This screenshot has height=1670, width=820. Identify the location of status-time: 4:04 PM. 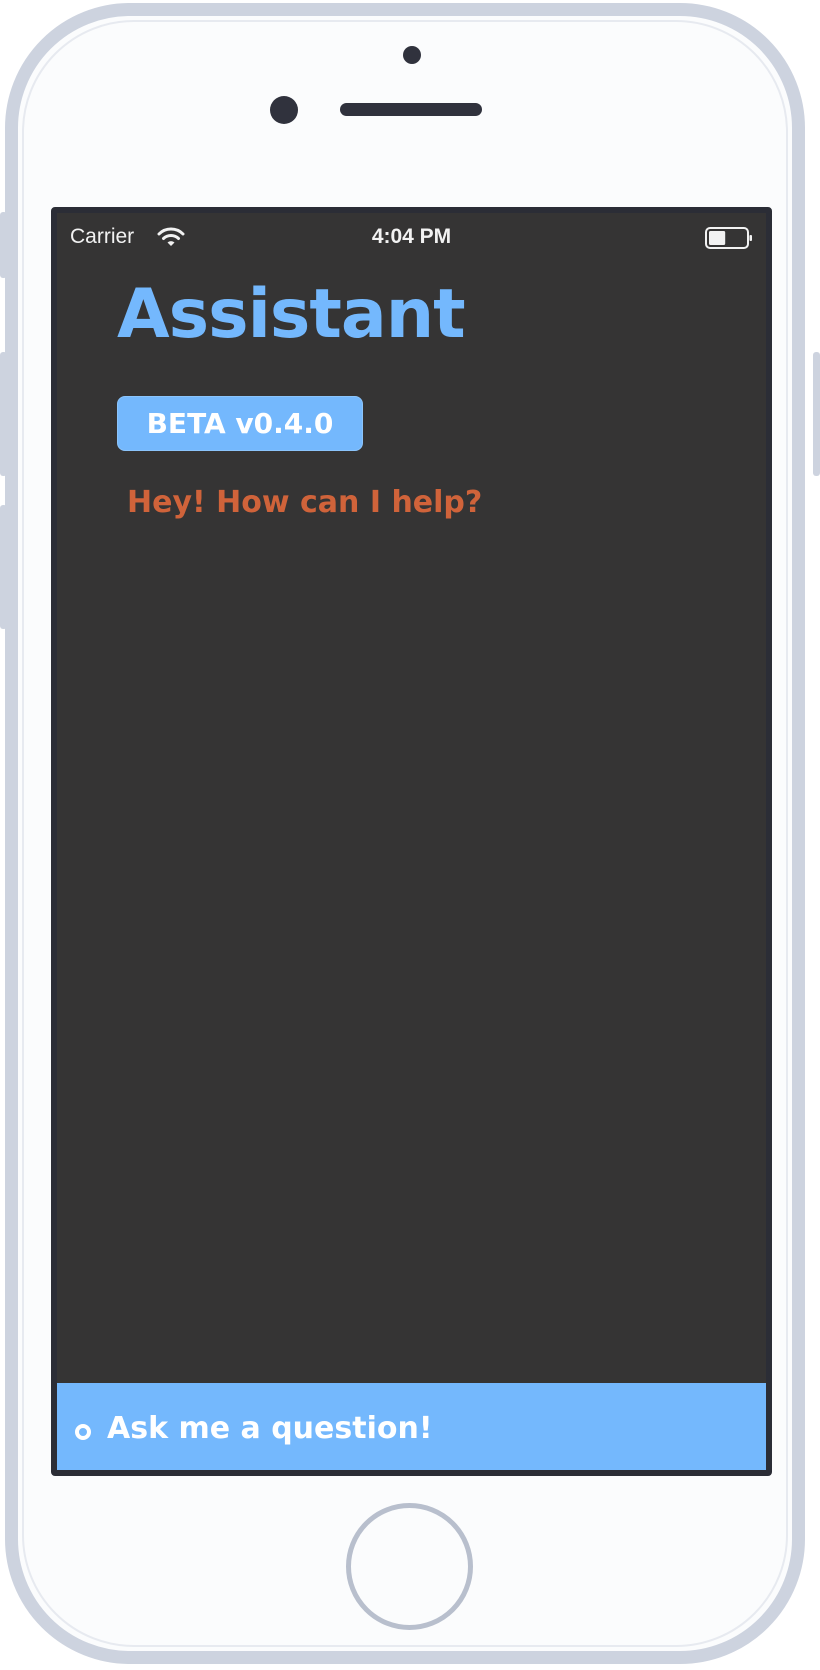
(411, 236).